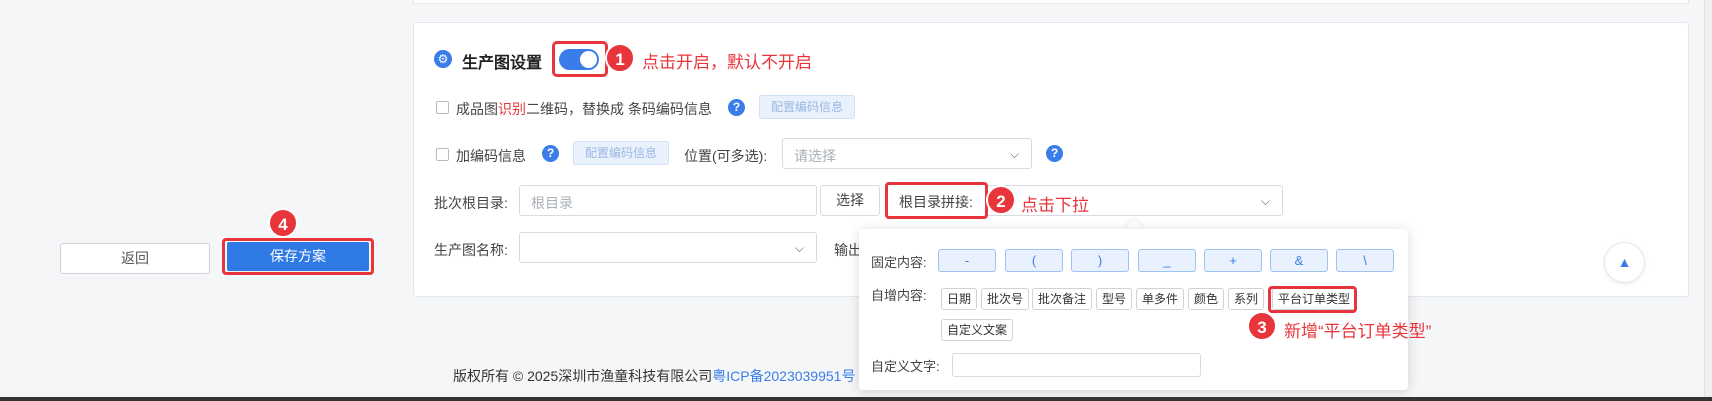 Image resolution: width=1712 pixels, height=401 pixels. Describe the element at coordinates (298, 256) in the screenshot. I see `save-plan-button: 保存方案` at that location.